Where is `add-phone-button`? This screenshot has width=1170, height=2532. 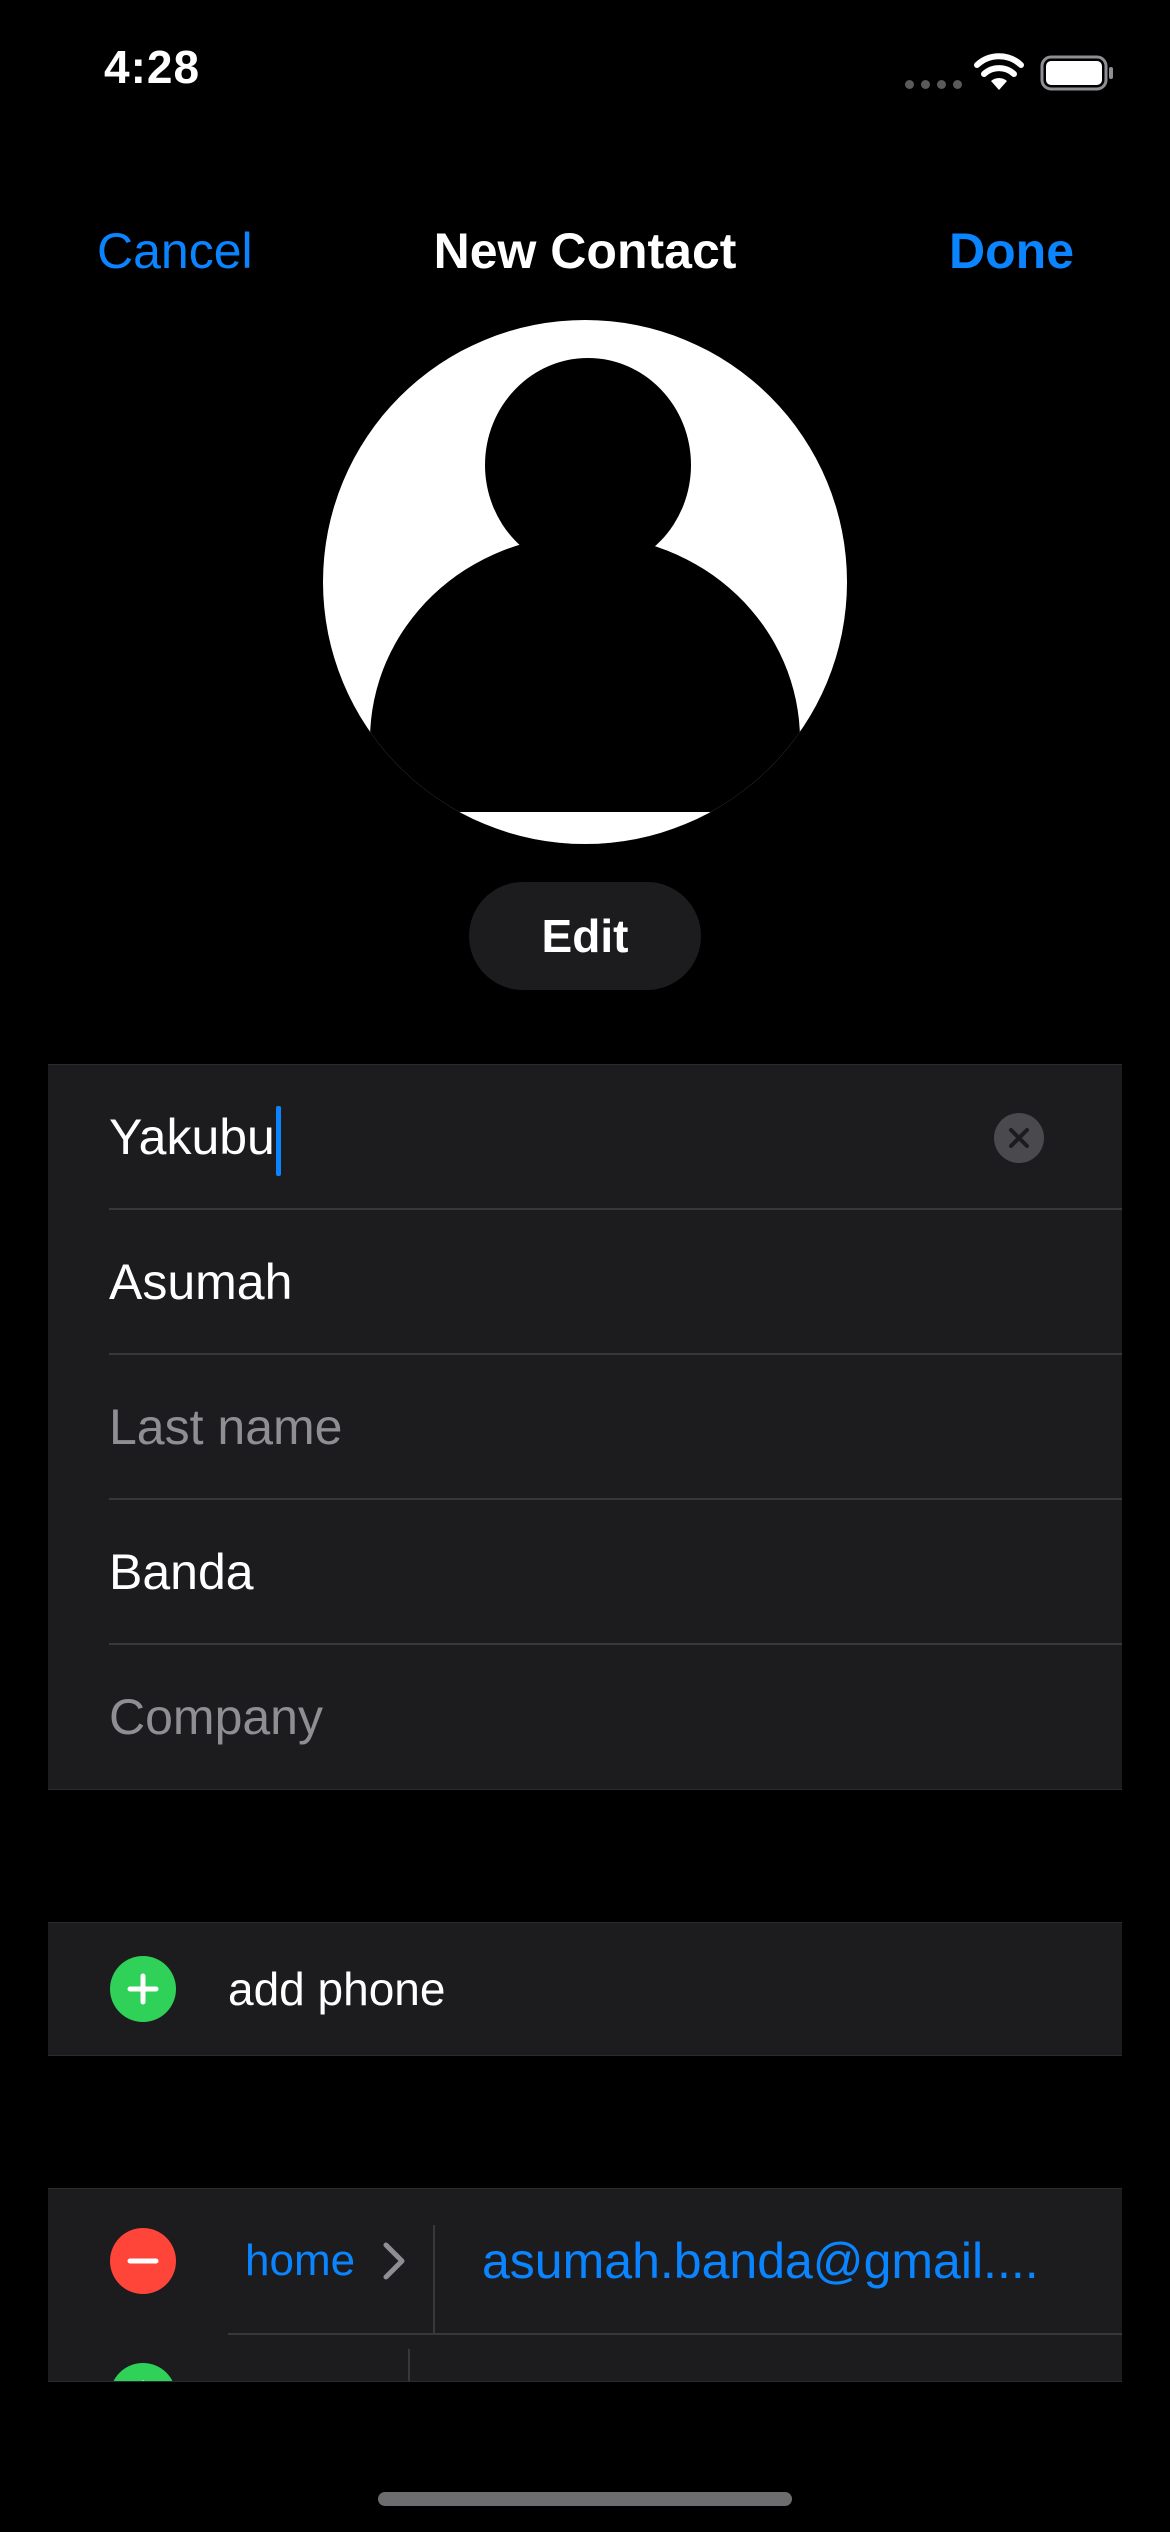 add-phone-button is located at coordinates (143, 1989).